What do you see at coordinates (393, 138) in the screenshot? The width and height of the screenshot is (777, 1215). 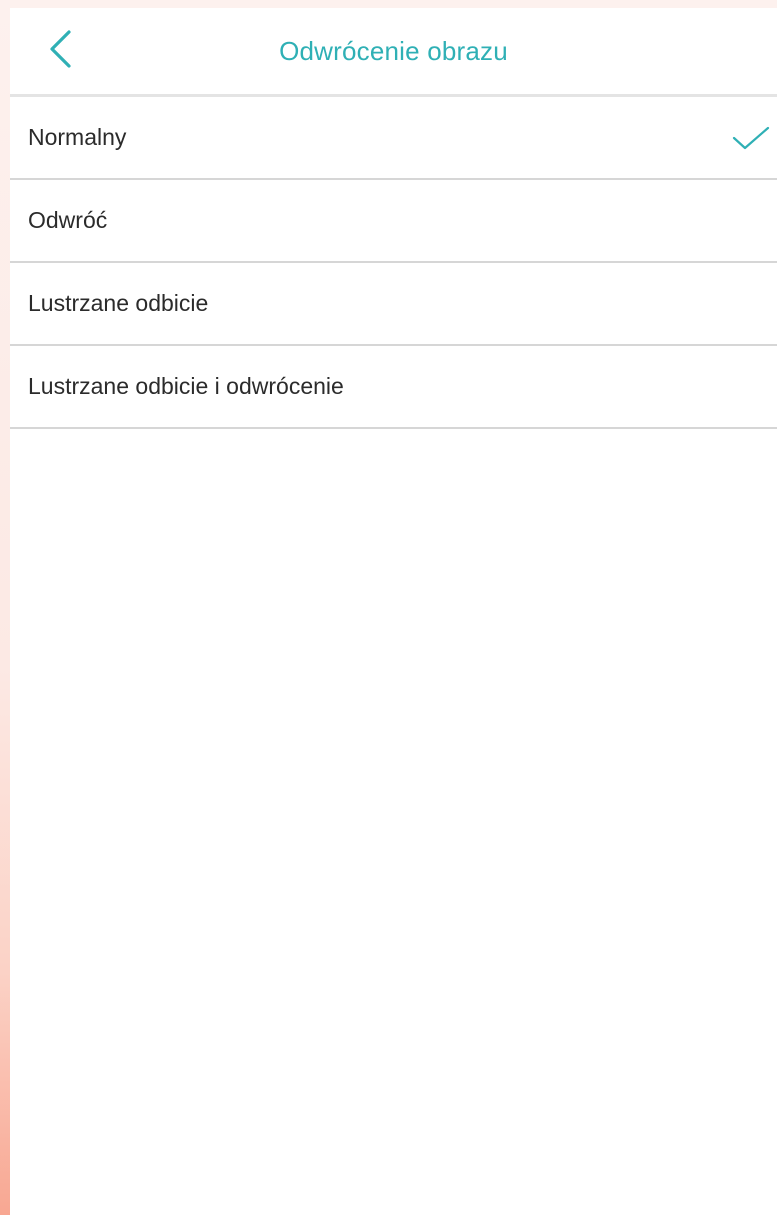 I see `option-normal: Normalny` at bounding box center [393, 138].